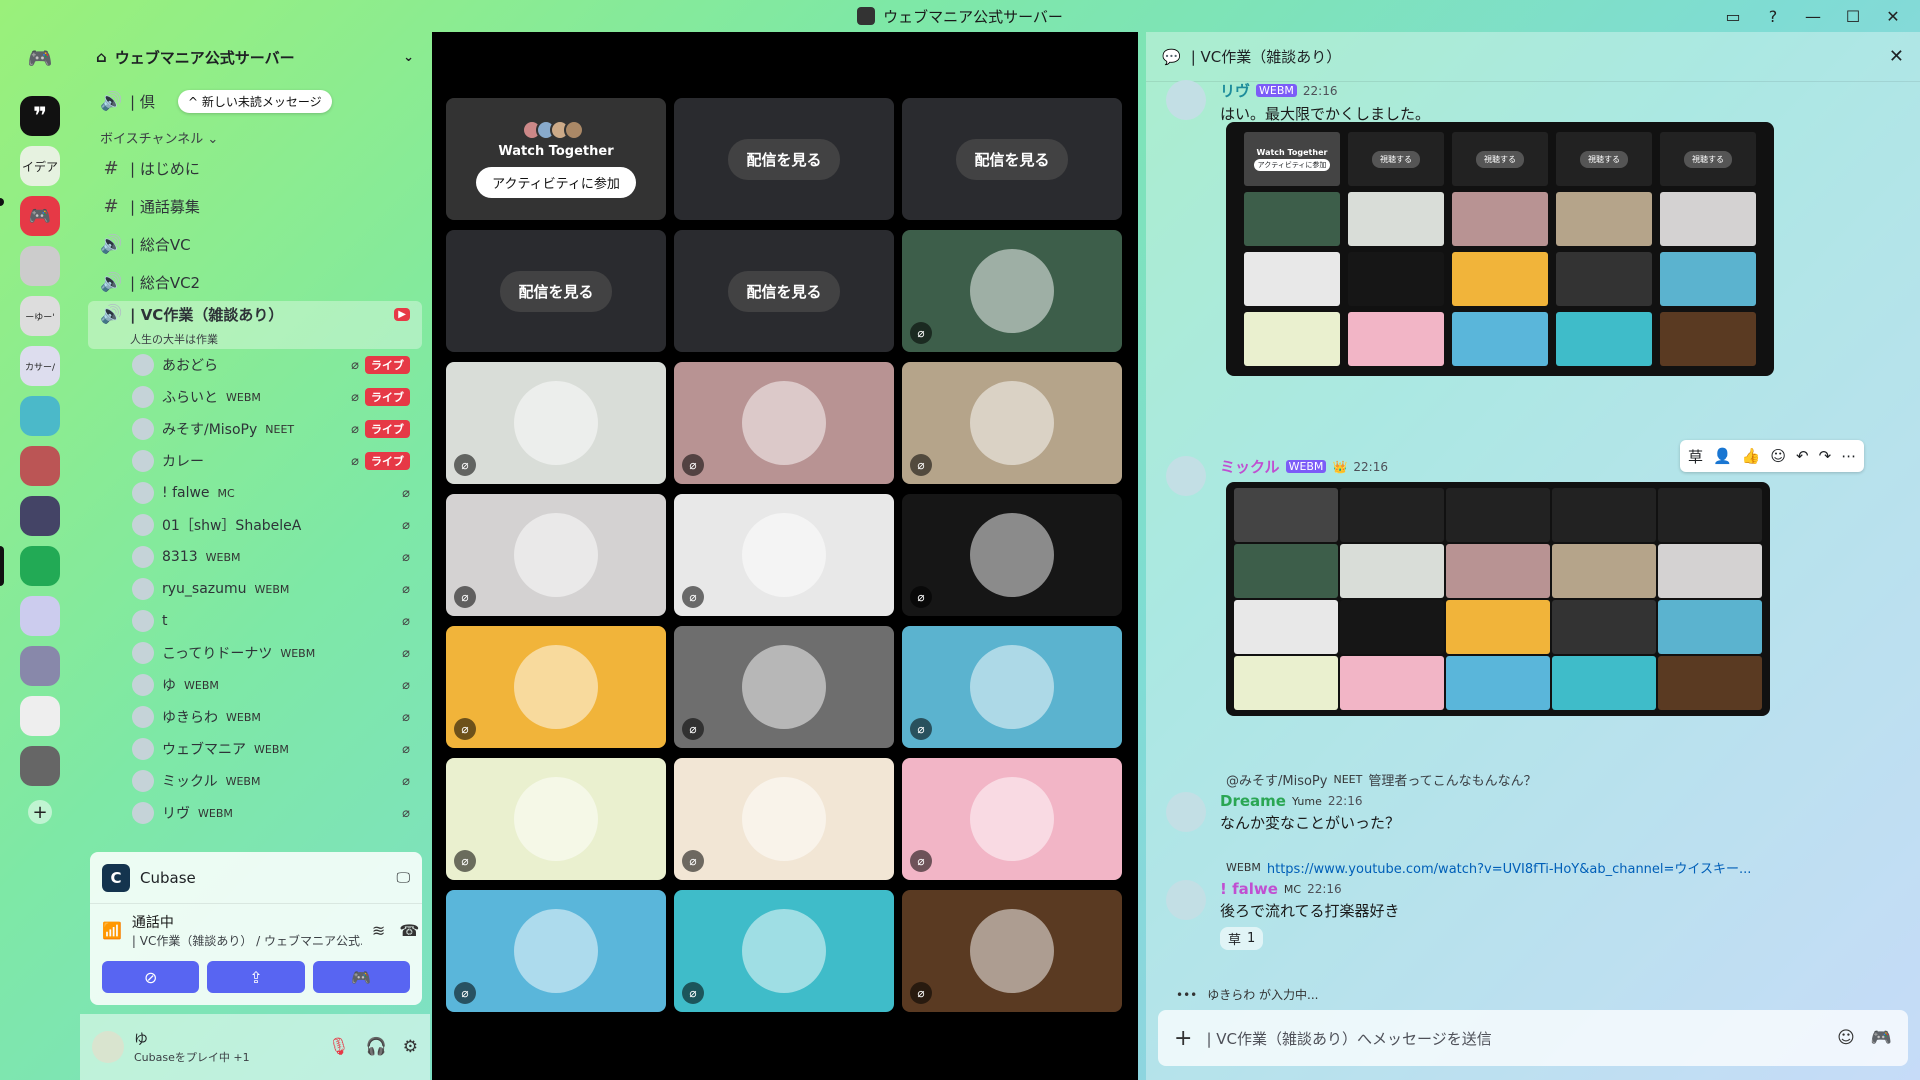 Image resolution: width=1920 pixels, height=1080 pixels. What do you see at coordinates (410, 1047) in the screenshot?
I see `gear-icon: ⚙` at bounding box center [410, 1047].